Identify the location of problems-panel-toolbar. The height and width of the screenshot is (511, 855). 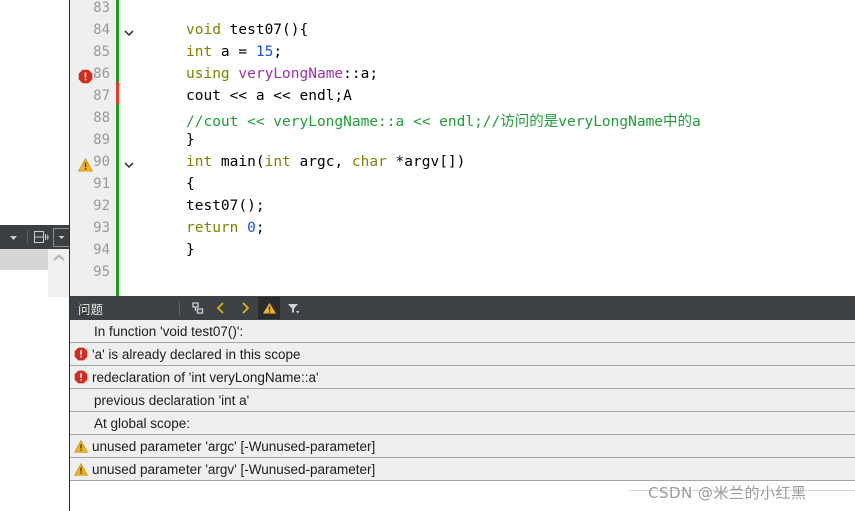
(239, 308).